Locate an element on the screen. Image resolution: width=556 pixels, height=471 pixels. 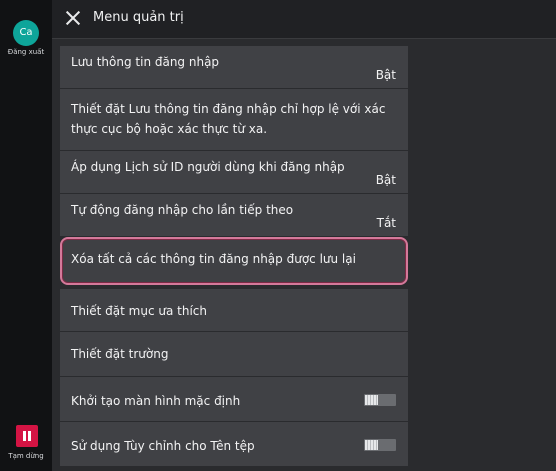
header: Menu quản trị is located at coordinates (304, 19).